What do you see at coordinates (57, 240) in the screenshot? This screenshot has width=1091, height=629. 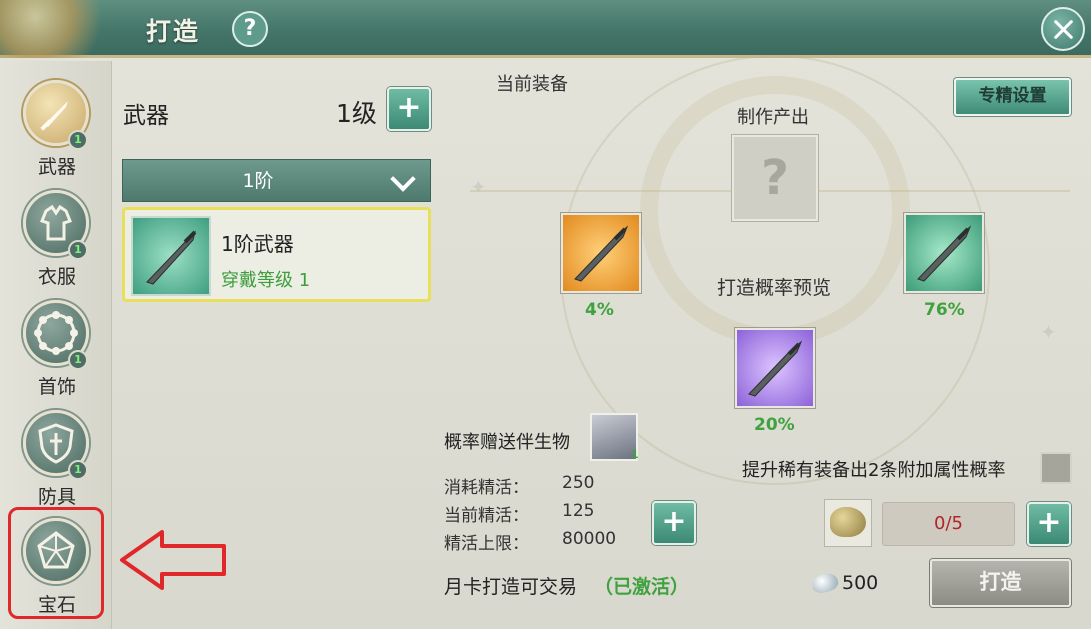 I see `category-clothes: 1 衣服` at bounding box center [57, 240].